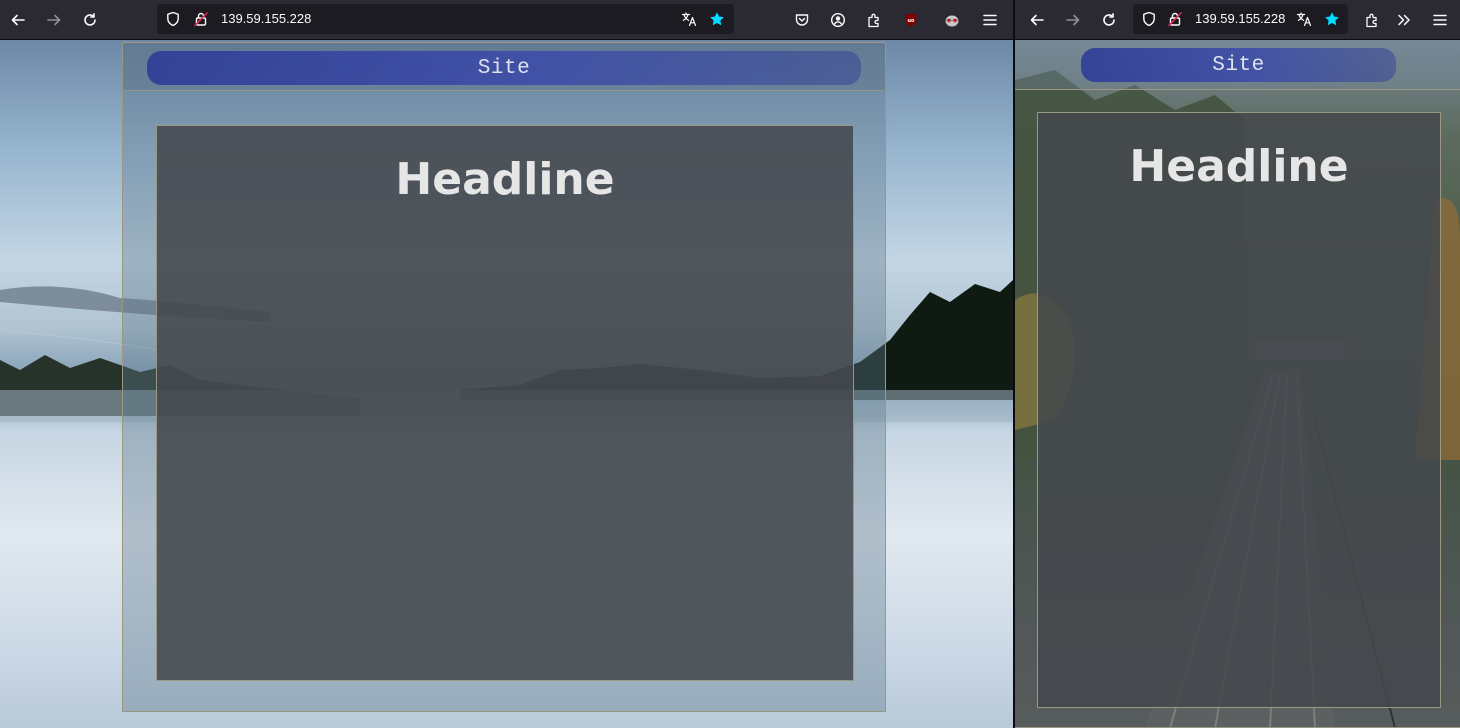 This screenshot has width=1460, height=728. I want to click on ublock-icon: uo, so click(911, 20).